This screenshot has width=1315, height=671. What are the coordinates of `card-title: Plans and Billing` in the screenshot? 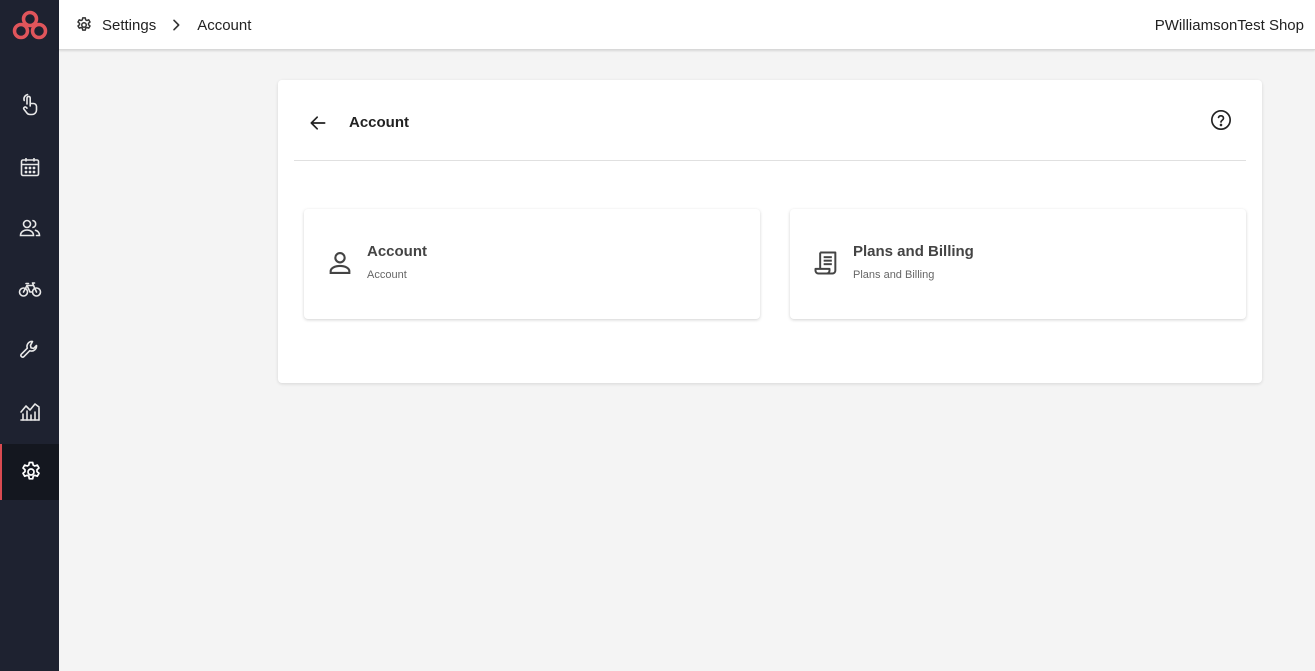 It's located at (913, 251).